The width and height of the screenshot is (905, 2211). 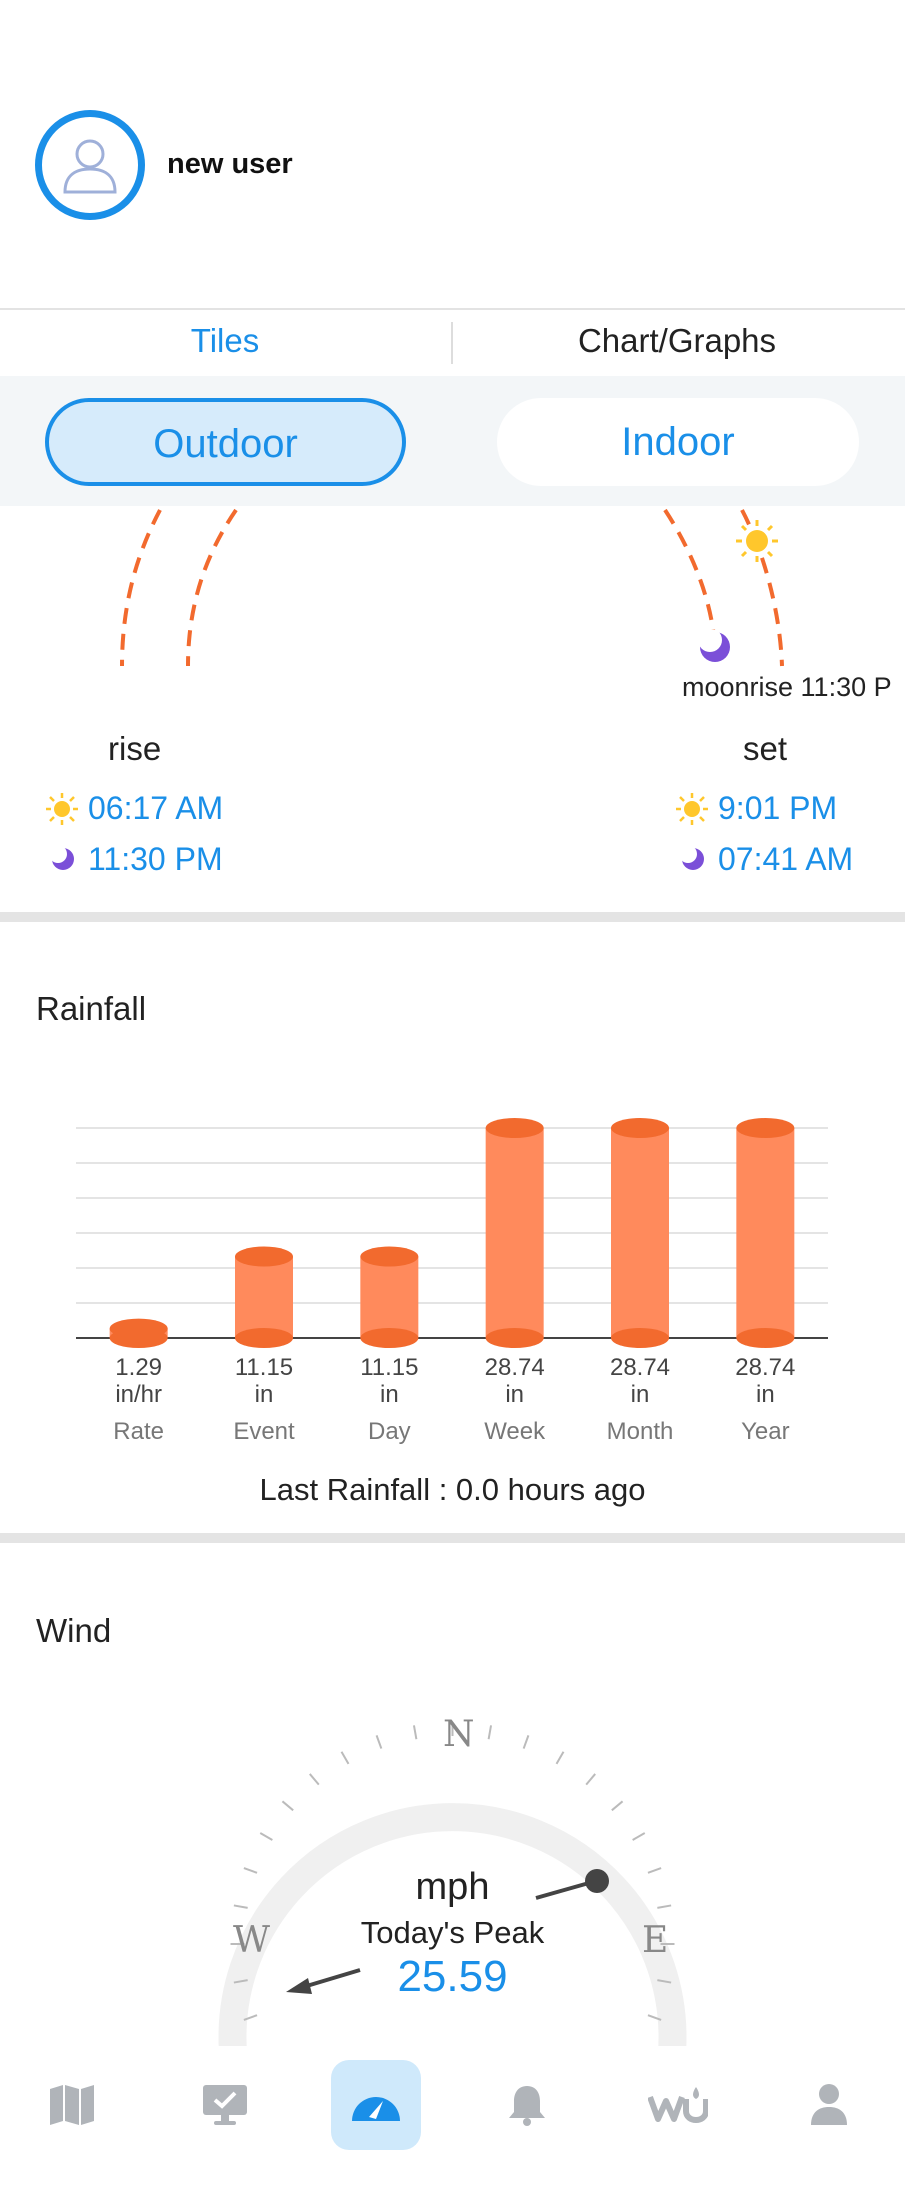 I want to click on category-label: Year, so click(x=765, y=1431).